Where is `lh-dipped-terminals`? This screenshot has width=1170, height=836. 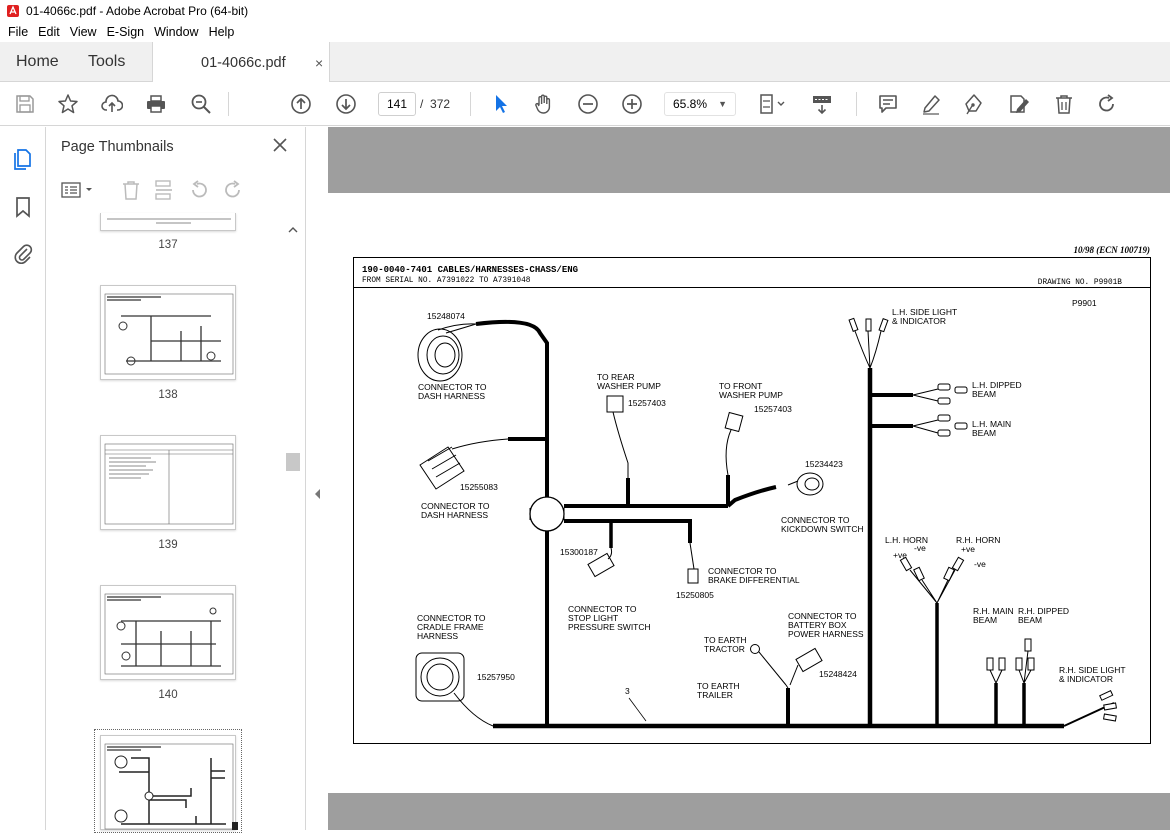 lh-dipped-terminals is located at coordinates (940, 394).